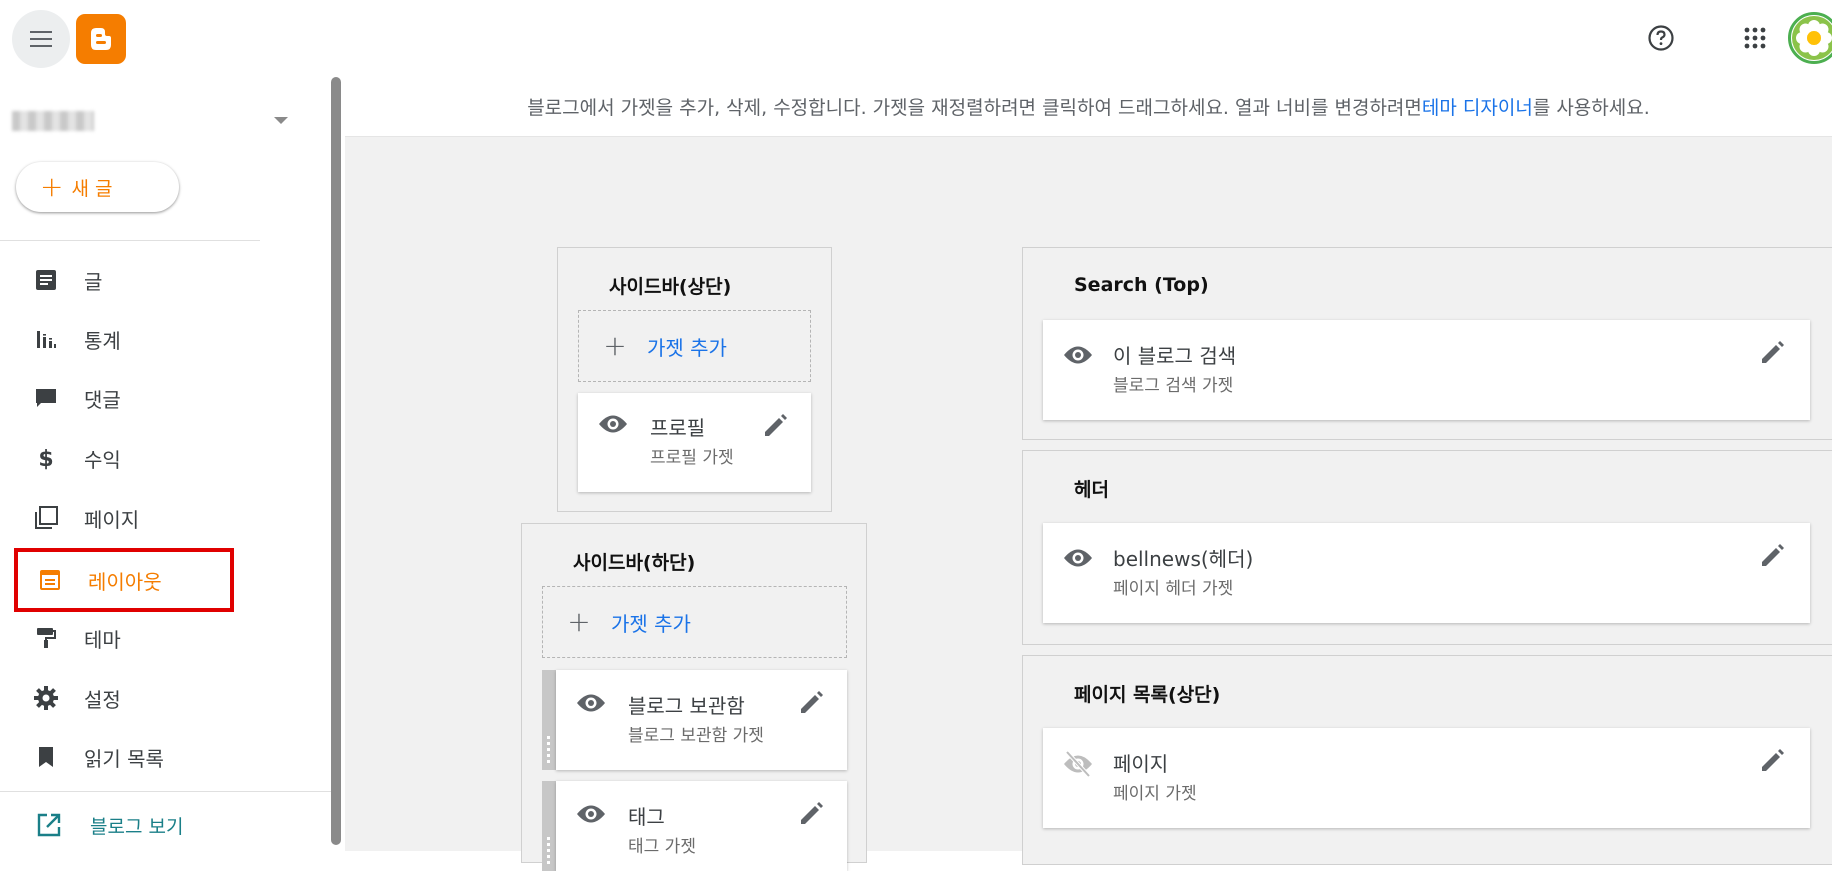 This screenshot has width=1832, height=871. Describe the element at coordinates (662, 847) in the screenshot. I see `gadget-subtitle: 태그 가젯` at that location.